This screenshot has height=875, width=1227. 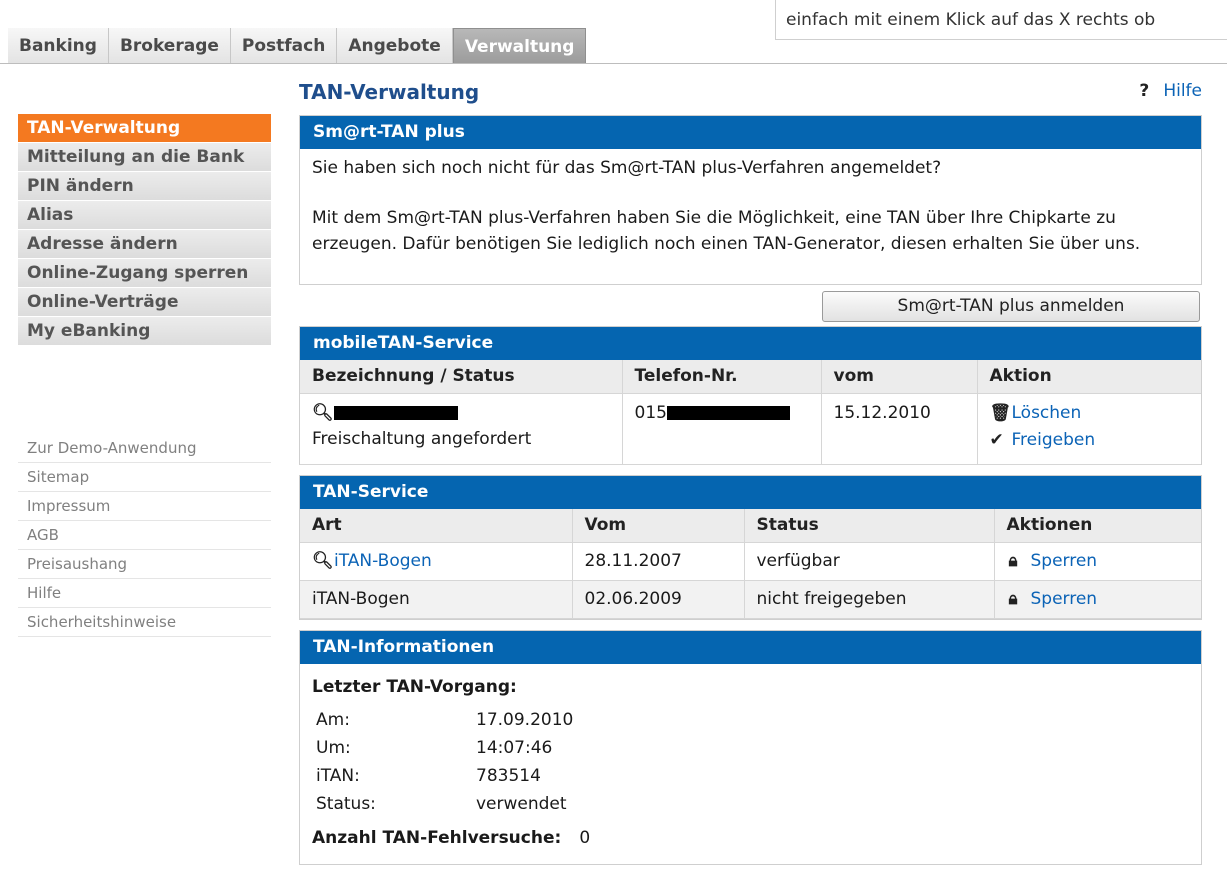 What do you see at coordinates (436, 599) in the screenshot?
I see `row-art: iTAN-Bogen` at bounding box center [436, 599].